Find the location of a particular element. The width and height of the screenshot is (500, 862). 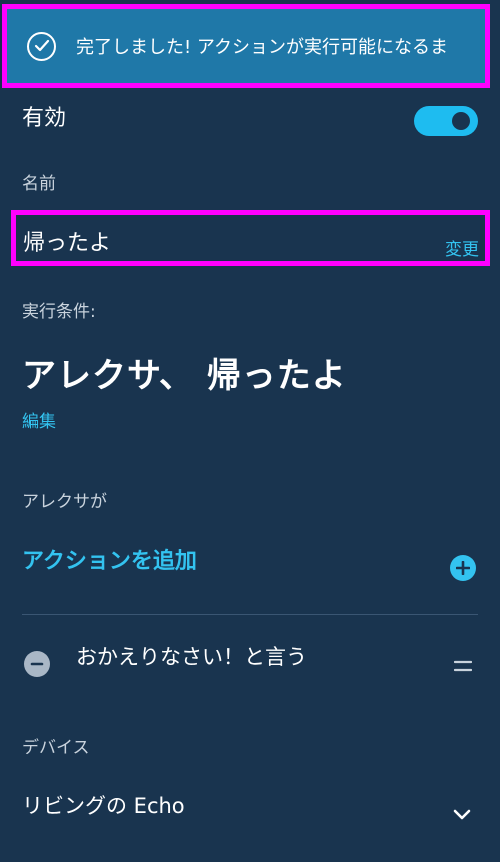

device-value: リビングの Echo is located at coordinates (103, 805).